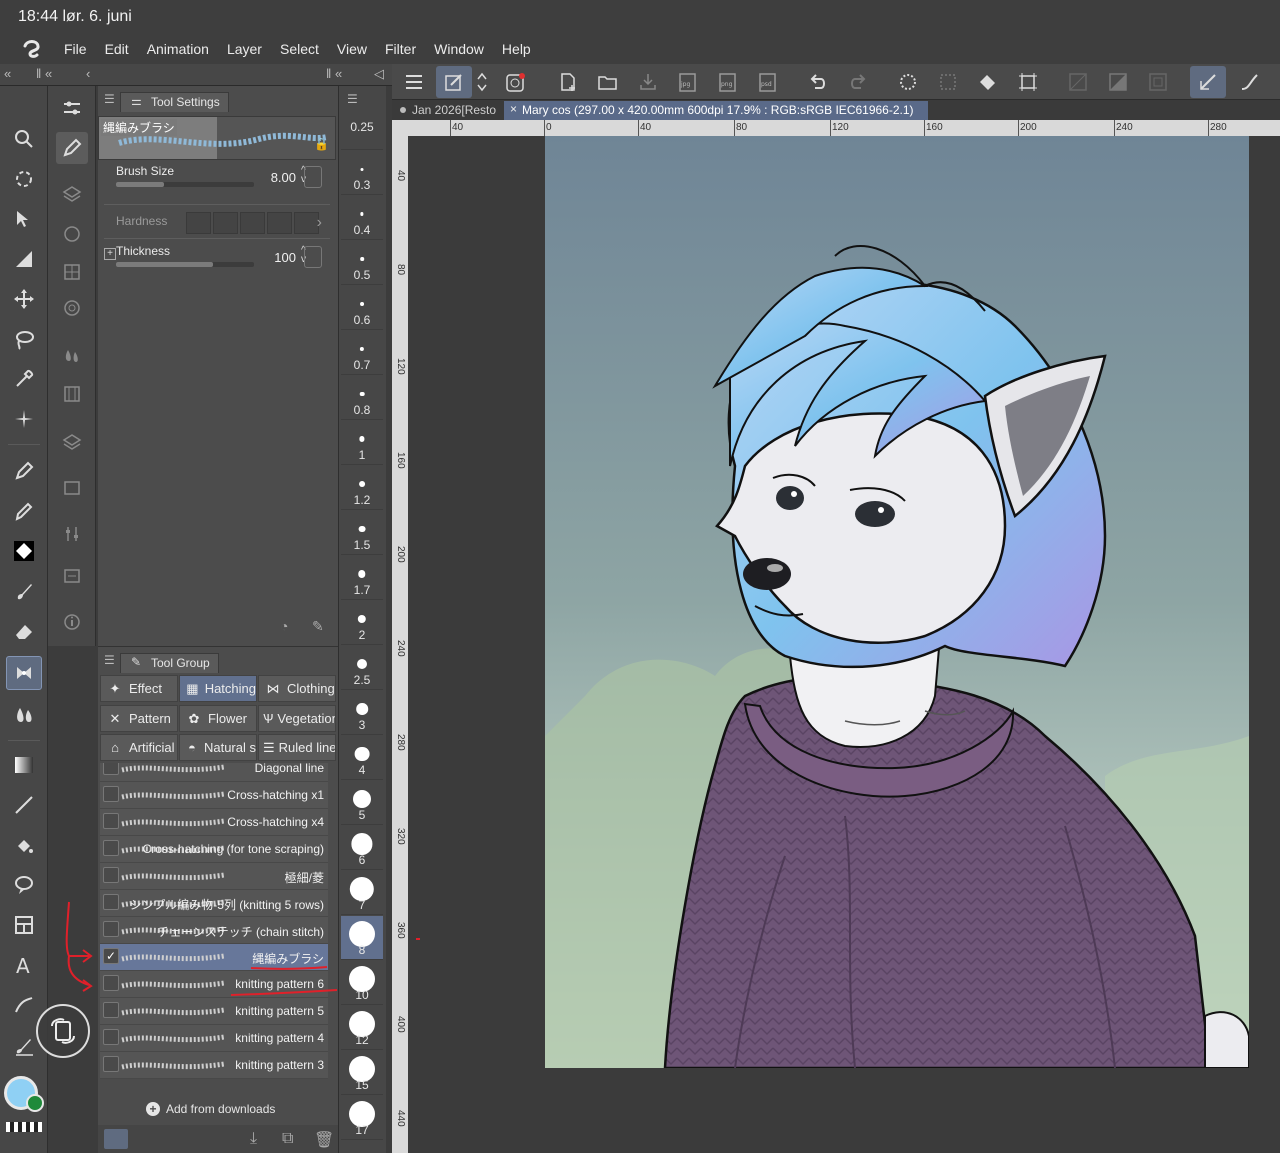  Describe the element at coordinates (362, 398) in the screenshot. I see `brush-size-item: 0.8` at that location.